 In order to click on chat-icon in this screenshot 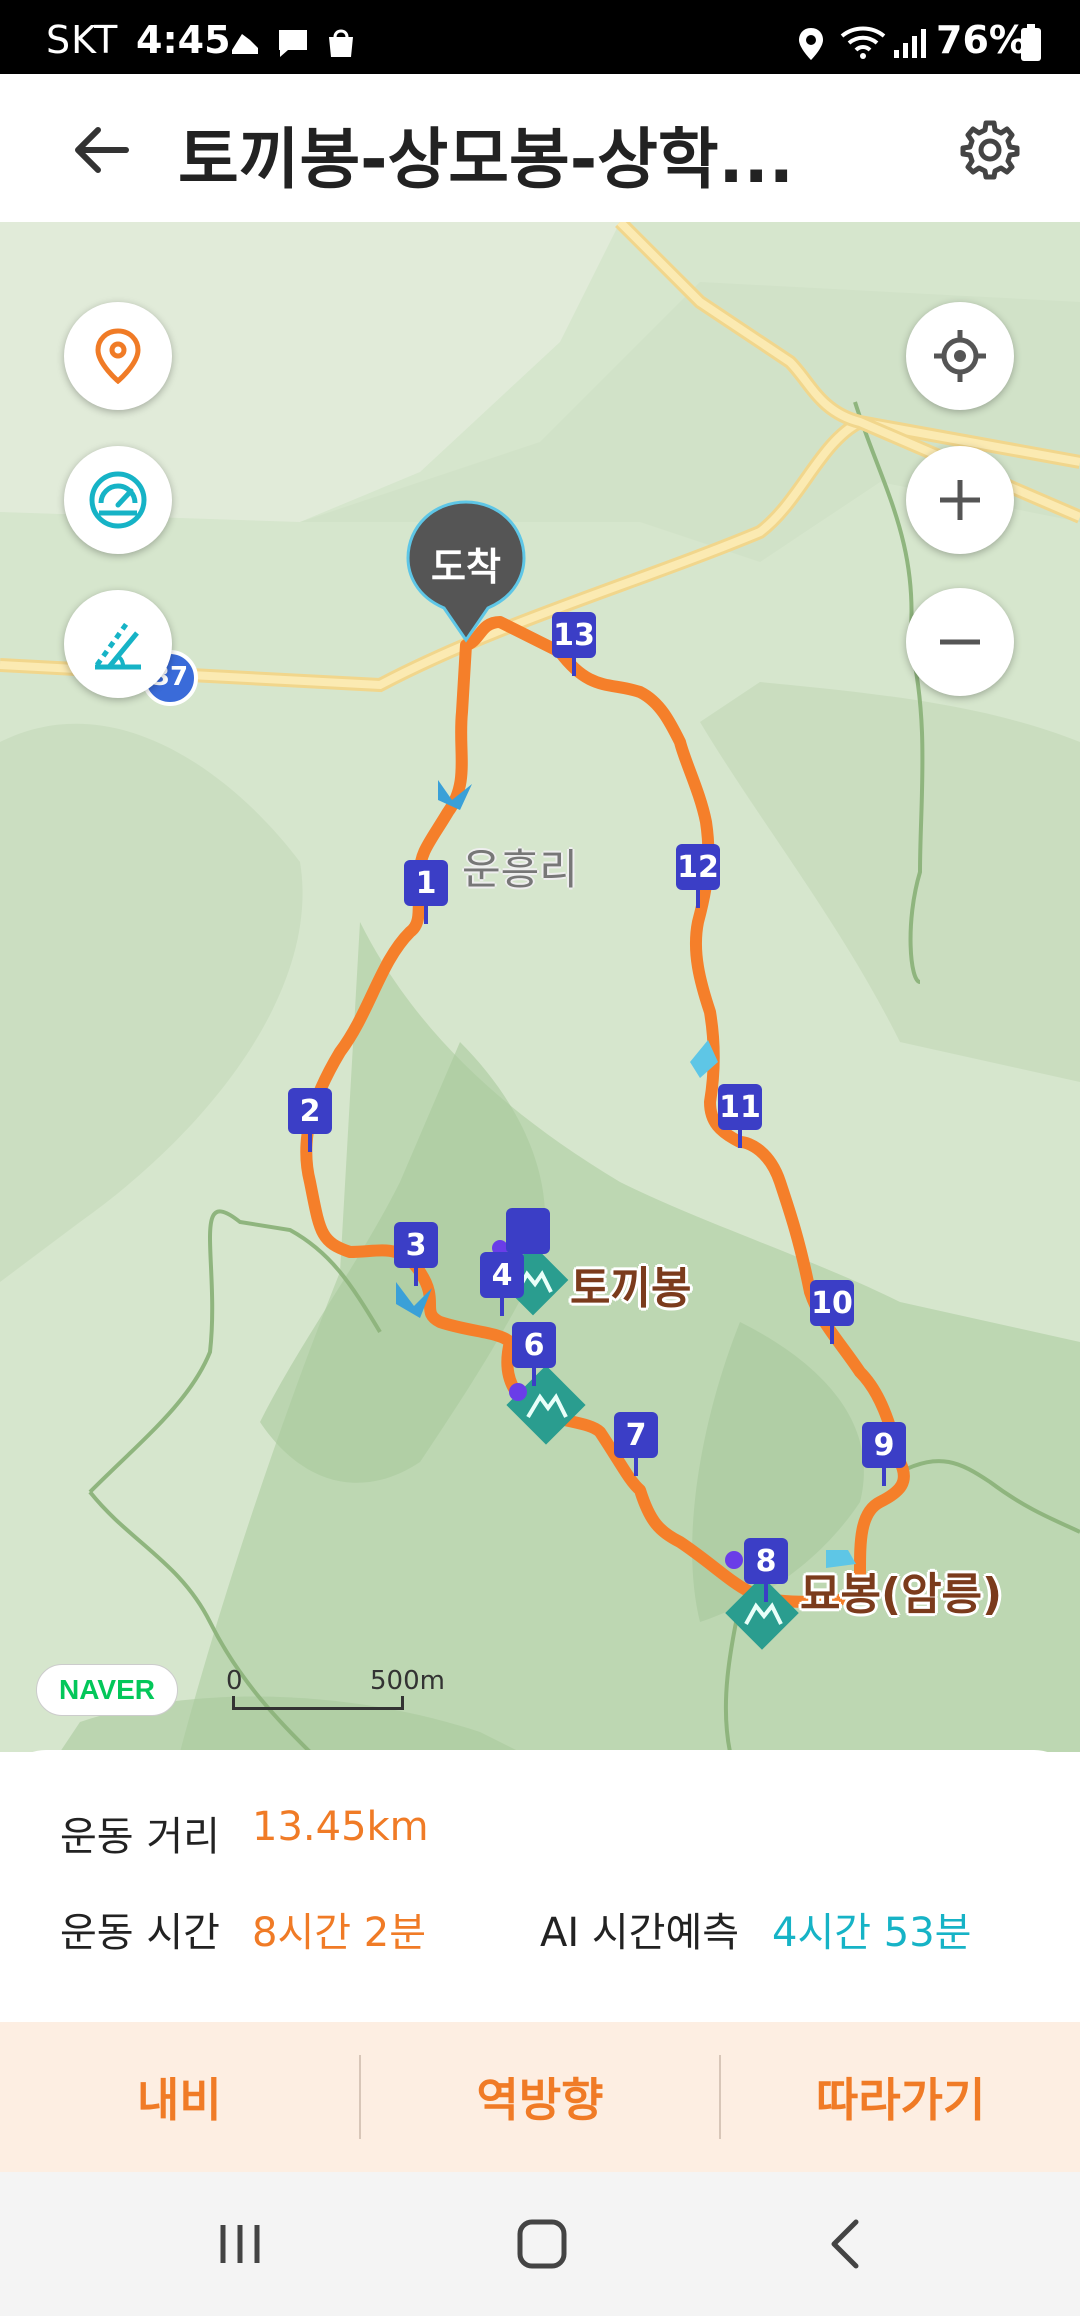, I will do `click(293, 43)`.